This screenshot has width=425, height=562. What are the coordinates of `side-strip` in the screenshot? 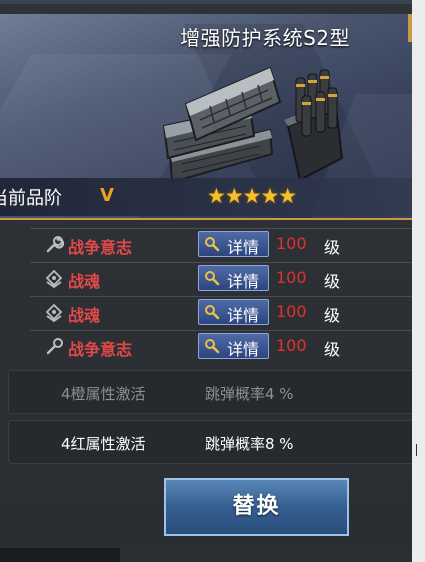 It's located at (418, 281).